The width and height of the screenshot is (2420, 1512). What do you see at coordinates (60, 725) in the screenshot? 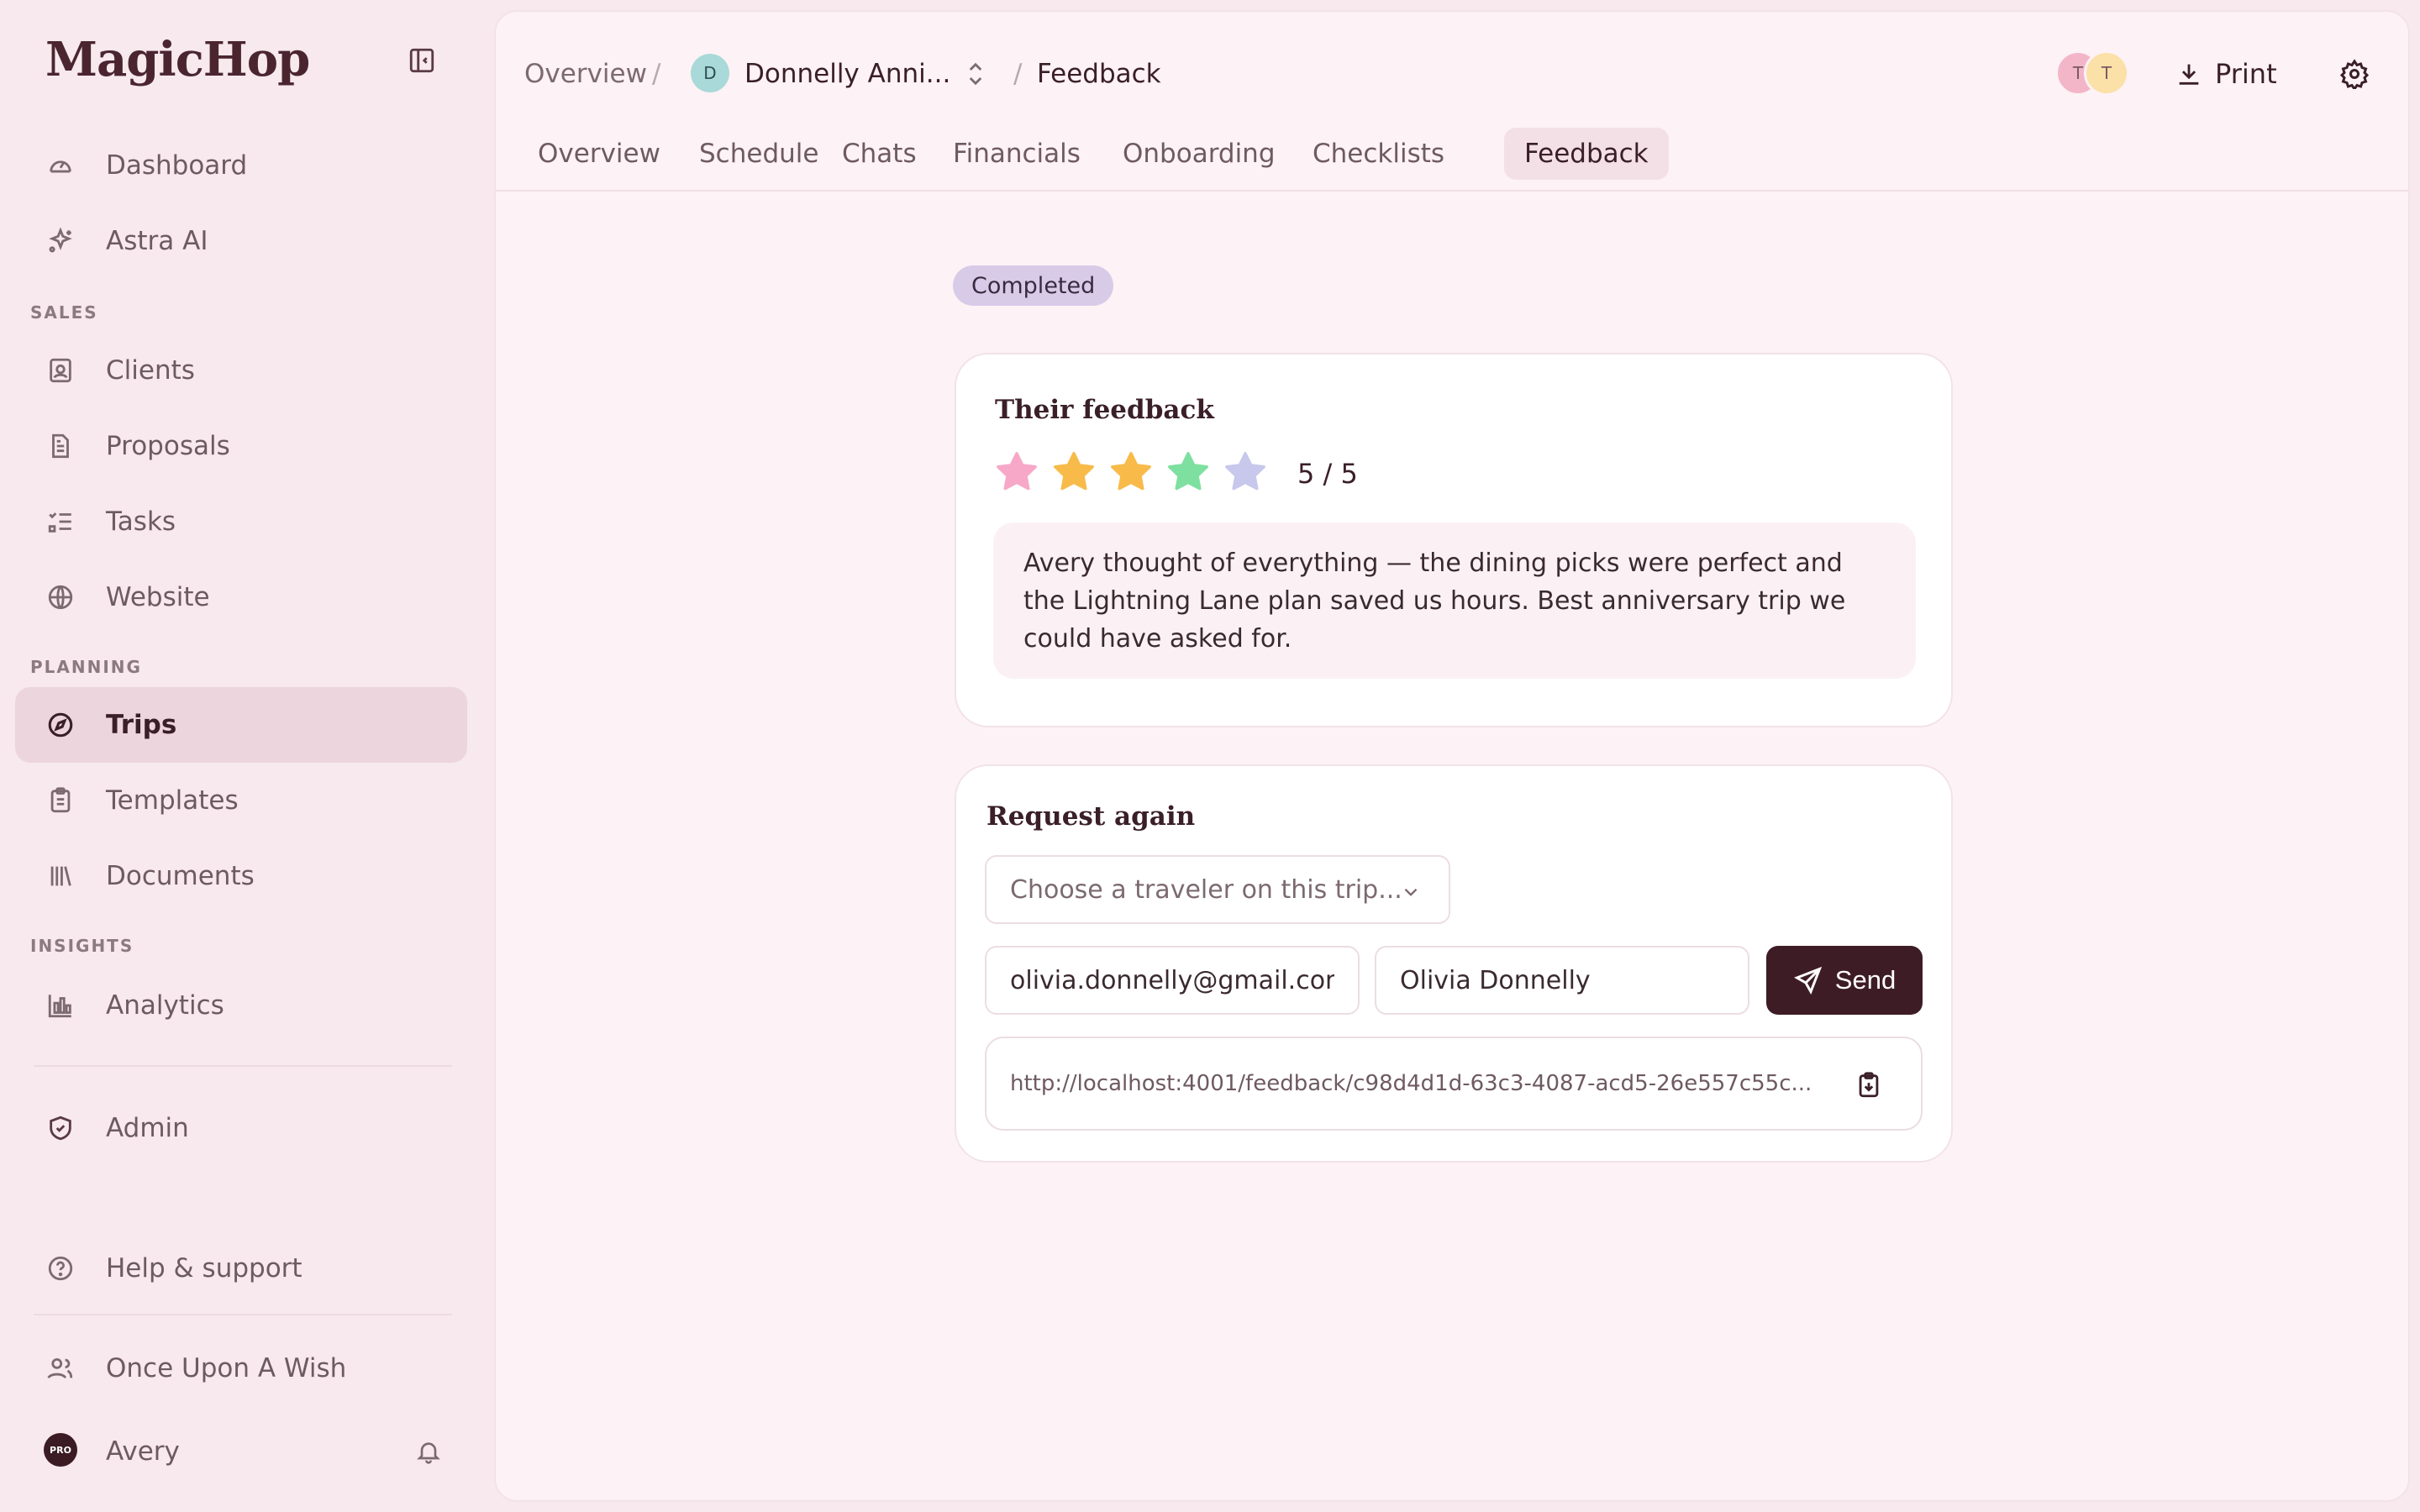
I see `compass-icon` at bounding box center [60, 725].